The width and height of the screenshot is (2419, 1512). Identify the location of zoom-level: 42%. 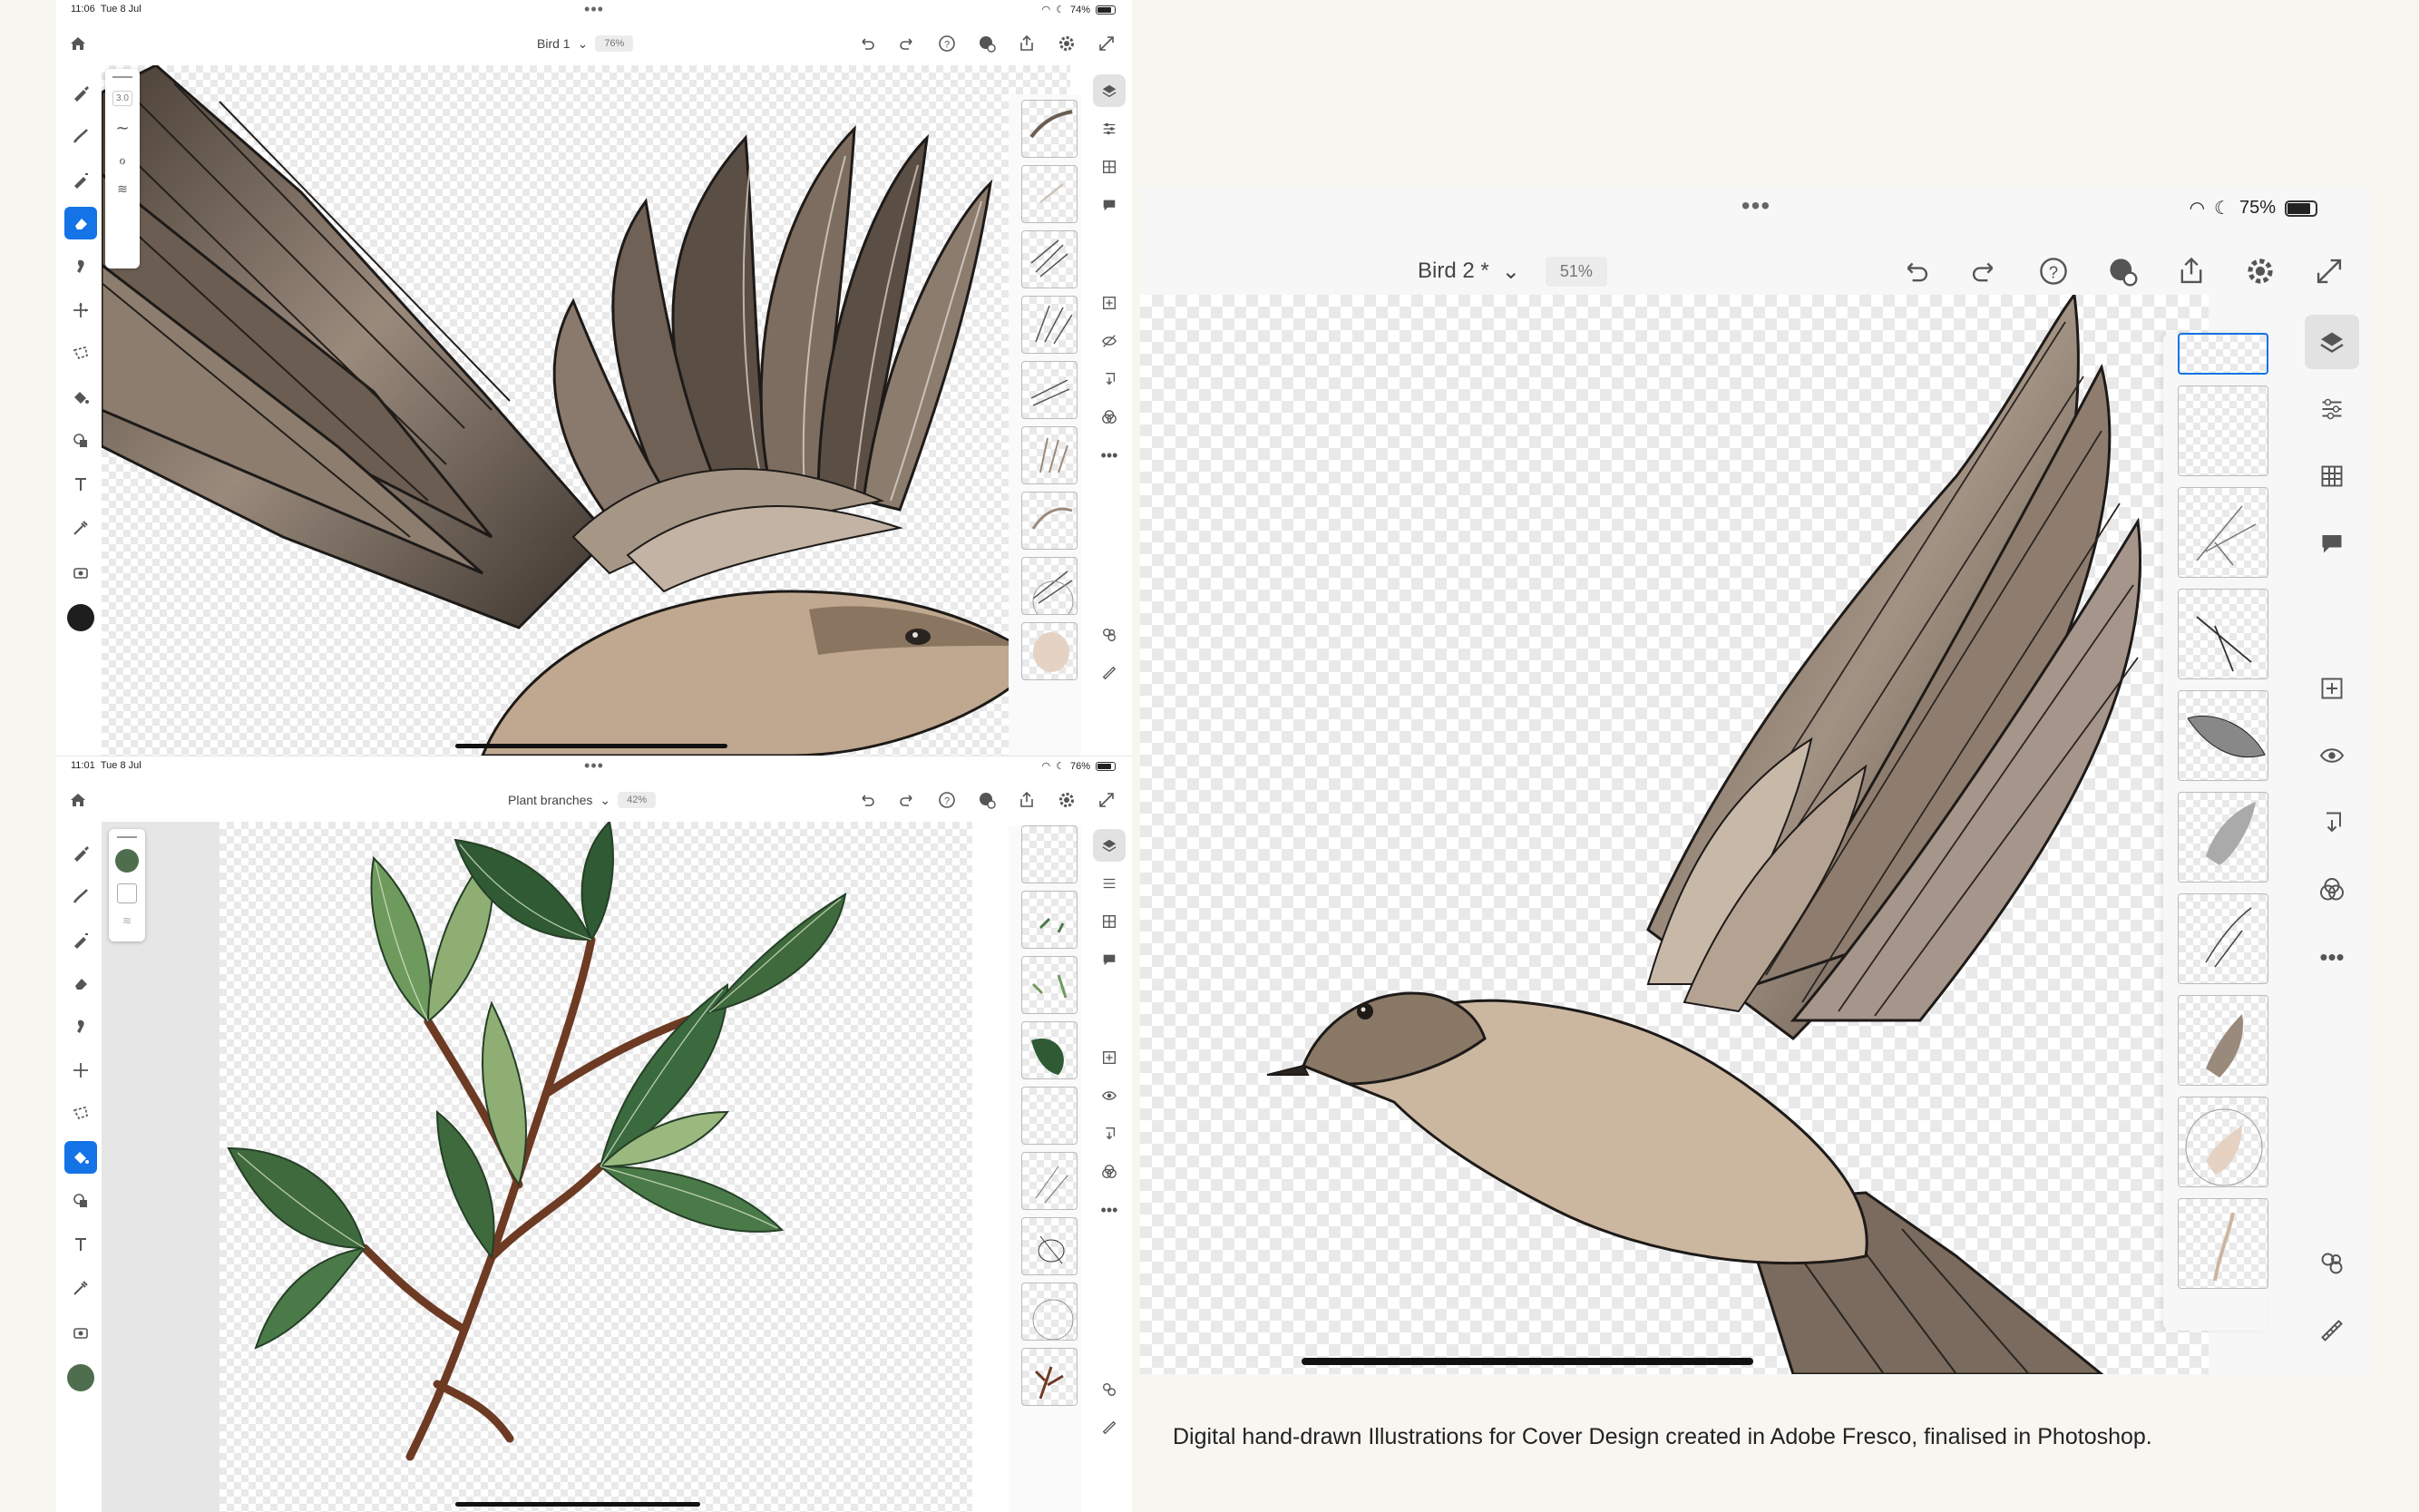
(637, 800).